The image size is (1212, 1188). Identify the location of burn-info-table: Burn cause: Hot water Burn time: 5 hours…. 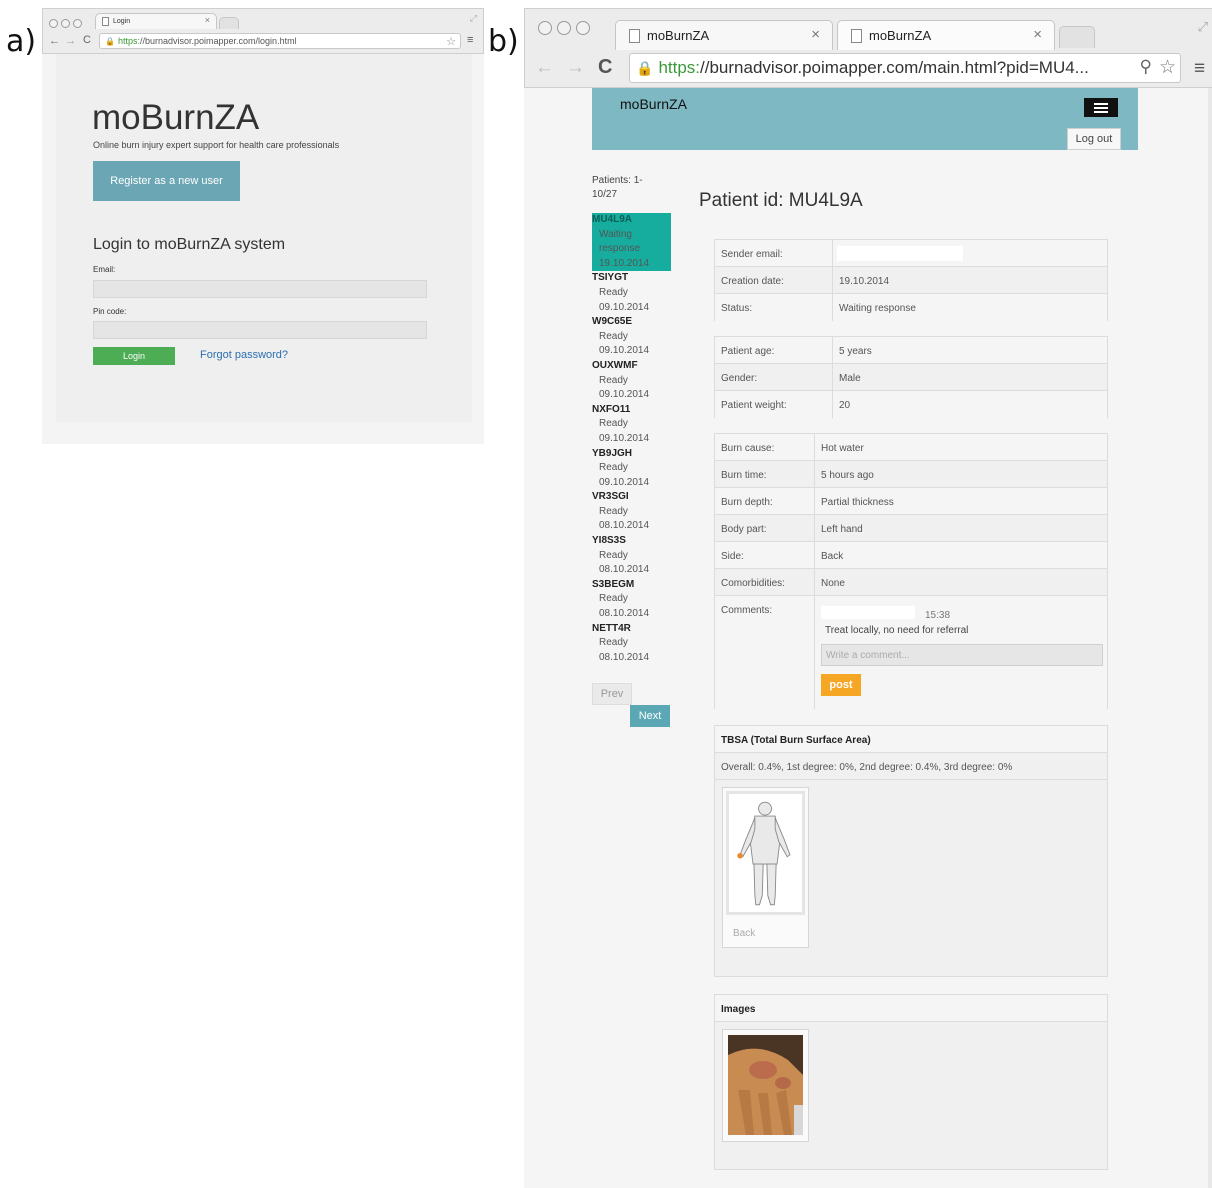
(911, 571).